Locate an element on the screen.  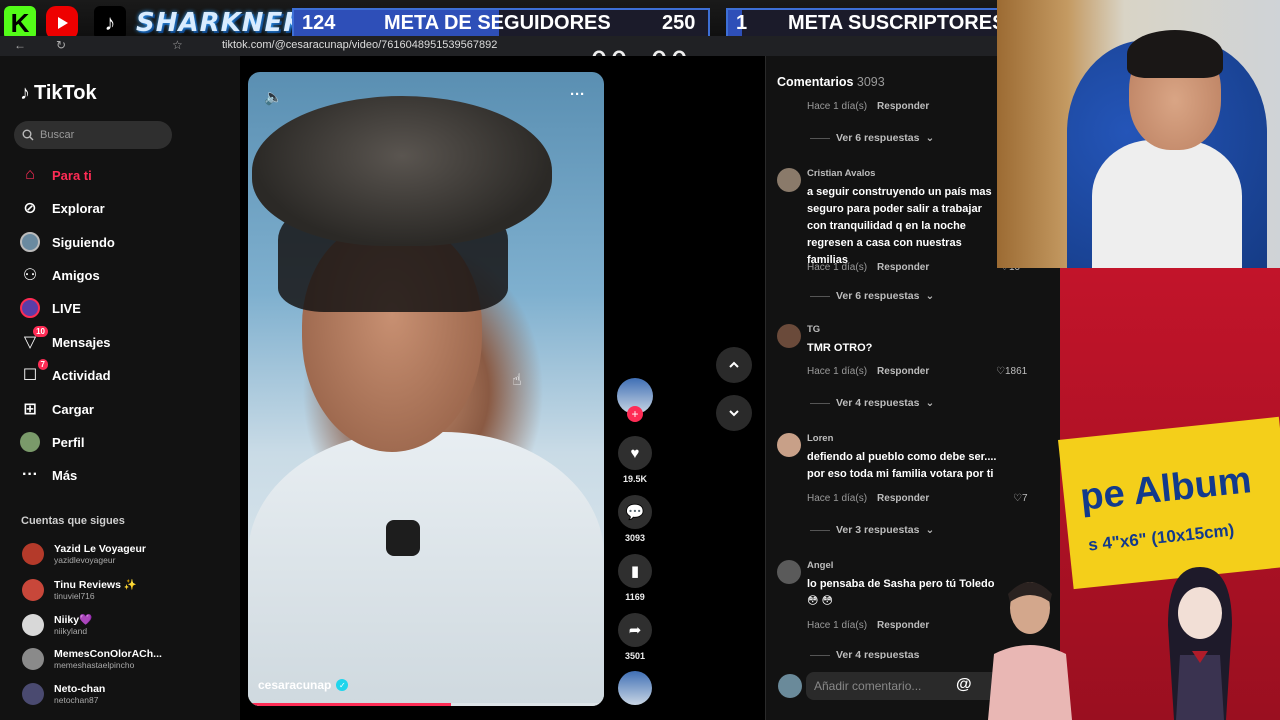
tiktok-logo-icon: ♪ is located at coordinates (110, 23).